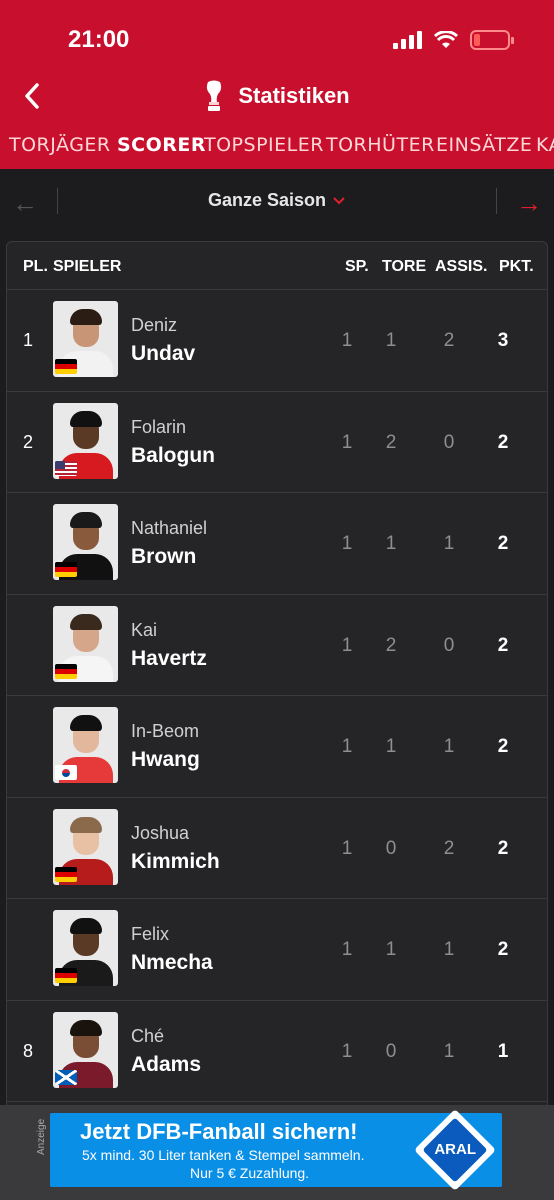 The width and height of the screenshot is (554, 1200). I want to click on player-last-name: Undav, so click(163, 353).